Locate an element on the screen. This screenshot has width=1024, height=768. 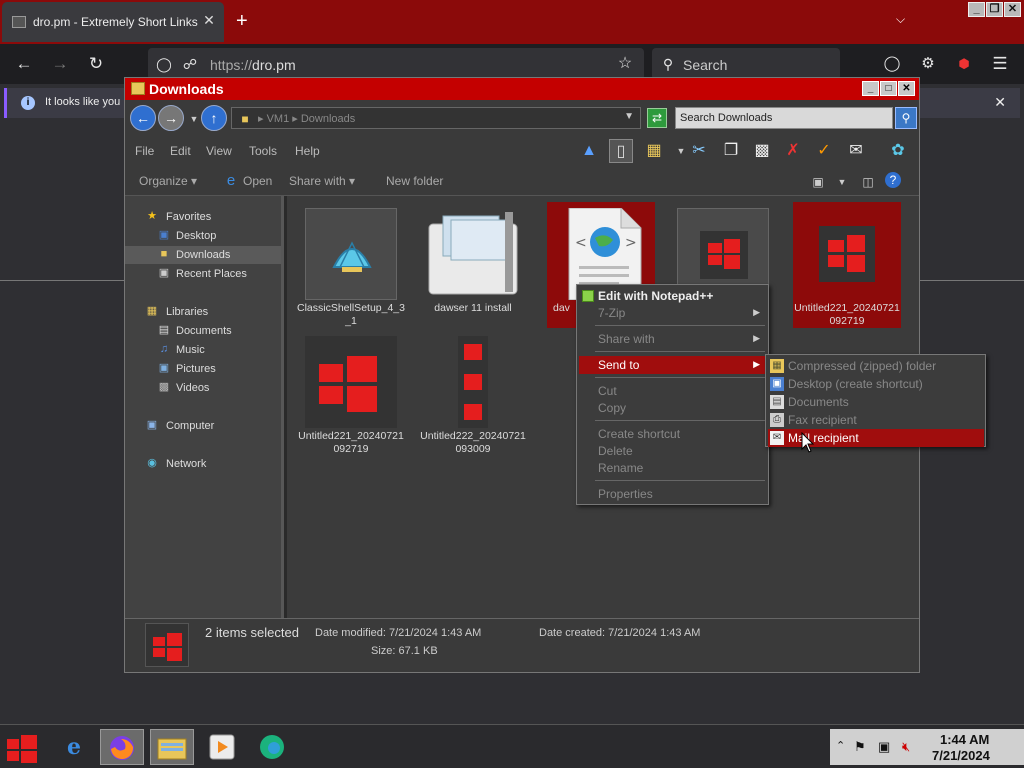
menu-item-create-shortcut: Create shortcut is located at coordinates (672, 434).